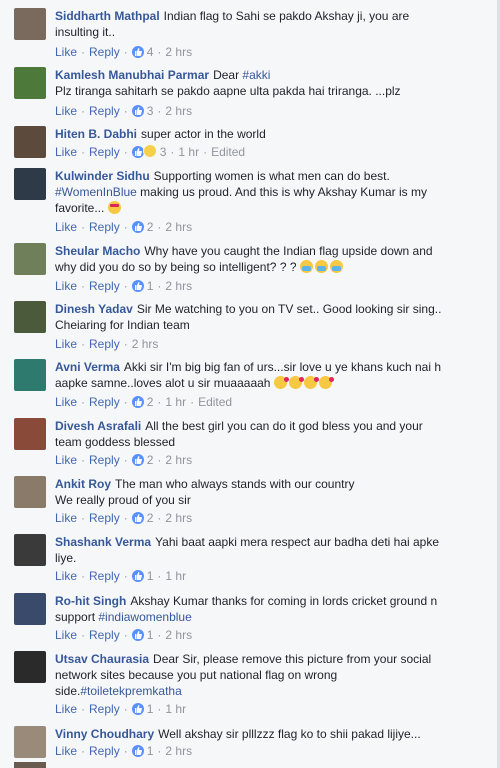 The image size is (500, 768). What do you see at coordinates (96, 134) in the screenshot?
I see `comment-author: Hiten B. Dabhi` at bounding box center [96, 134].